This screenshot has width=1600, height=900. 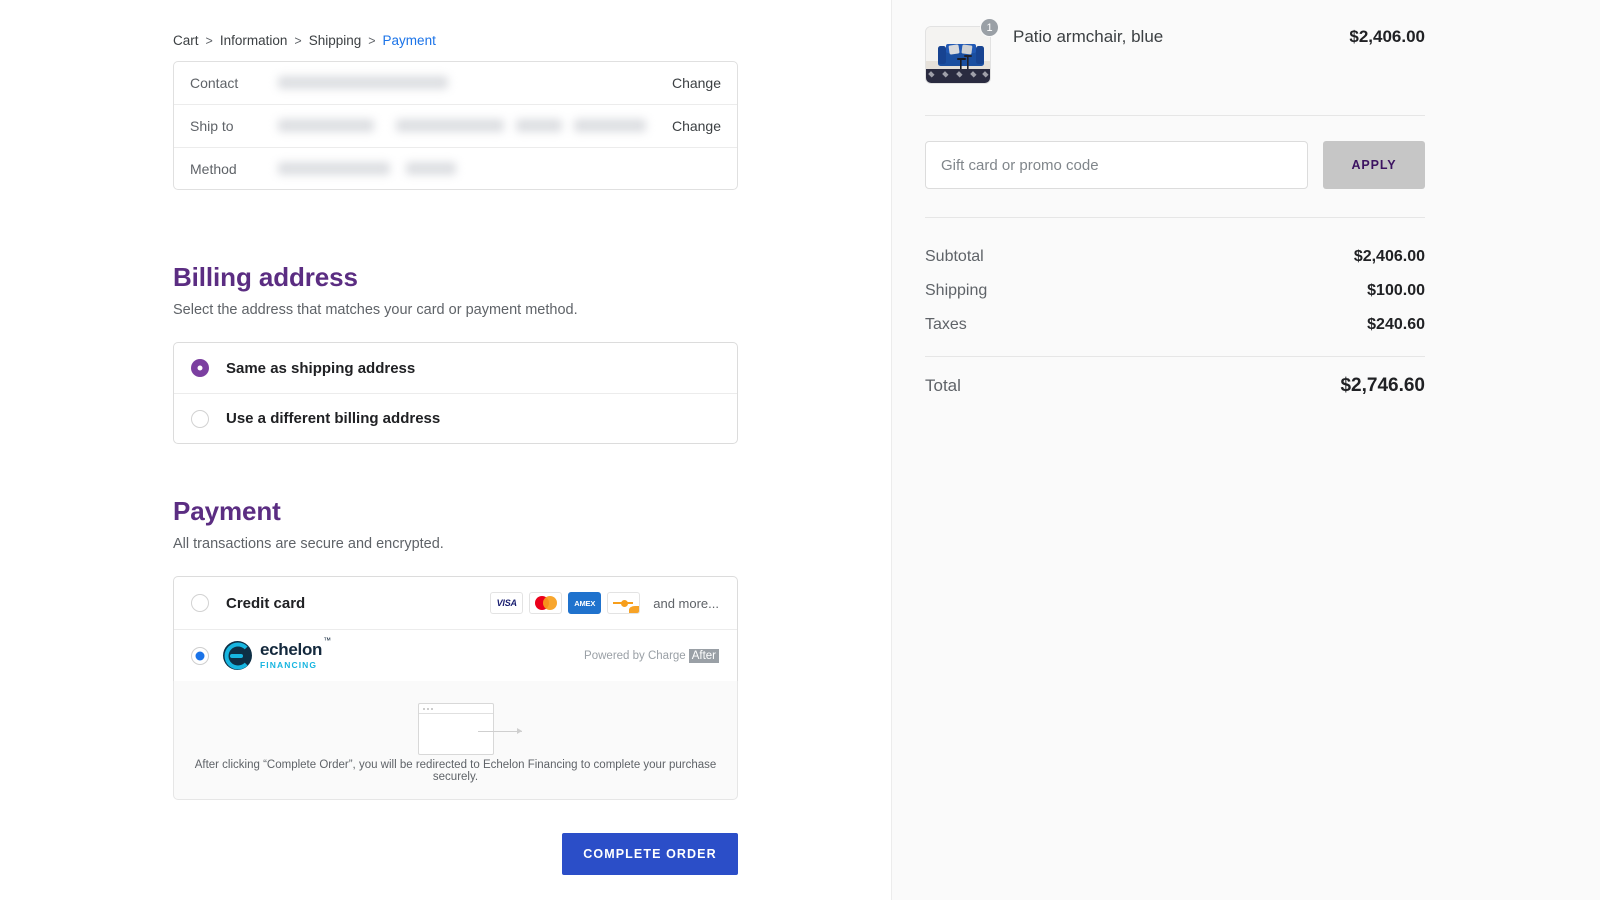 I want to click on product-name: Patio armchair, blue, so click(x=1088, y=36).